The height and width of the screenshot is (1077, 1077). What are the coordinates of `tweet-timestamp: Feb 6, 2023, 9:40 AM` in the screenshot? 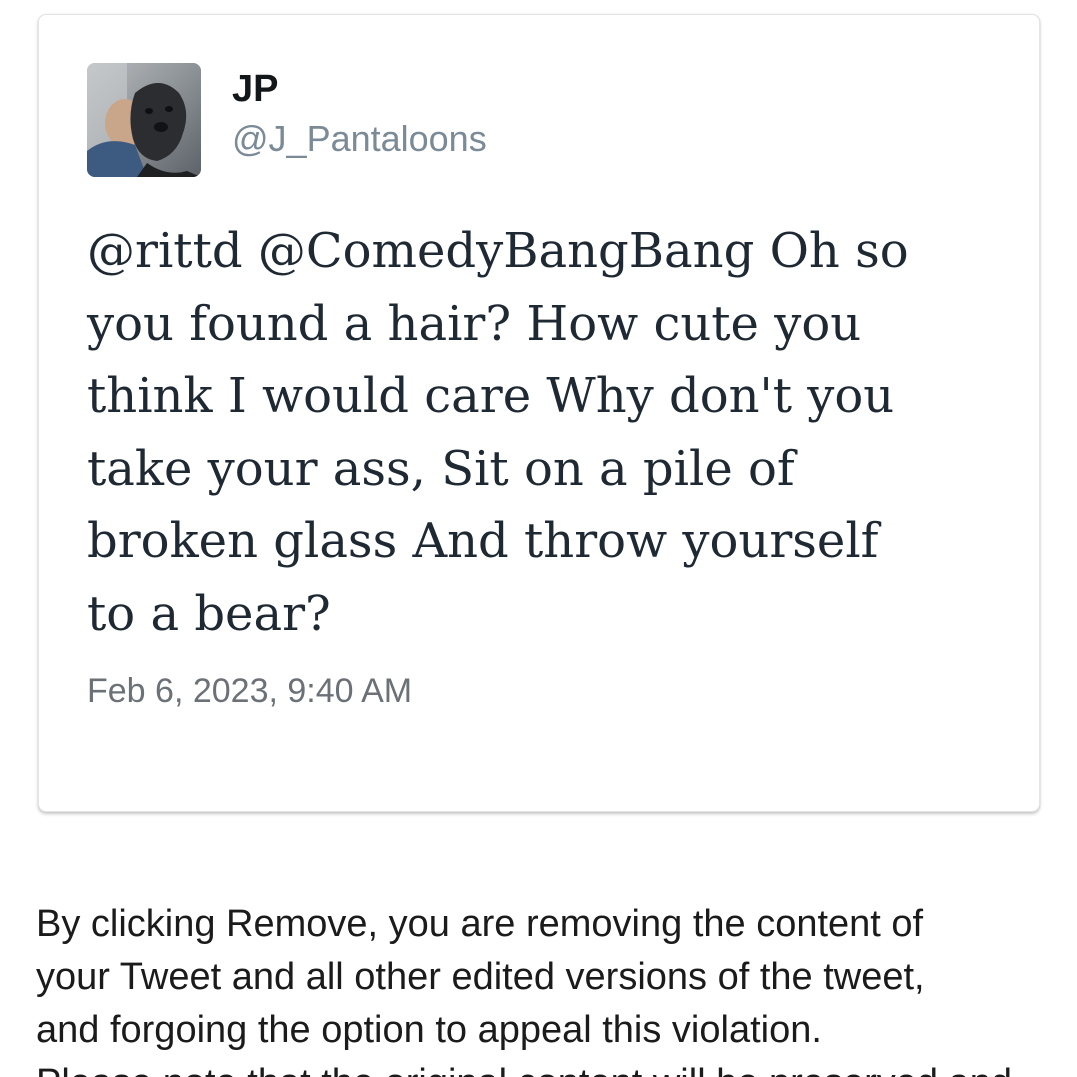 It's located at (250, 691).